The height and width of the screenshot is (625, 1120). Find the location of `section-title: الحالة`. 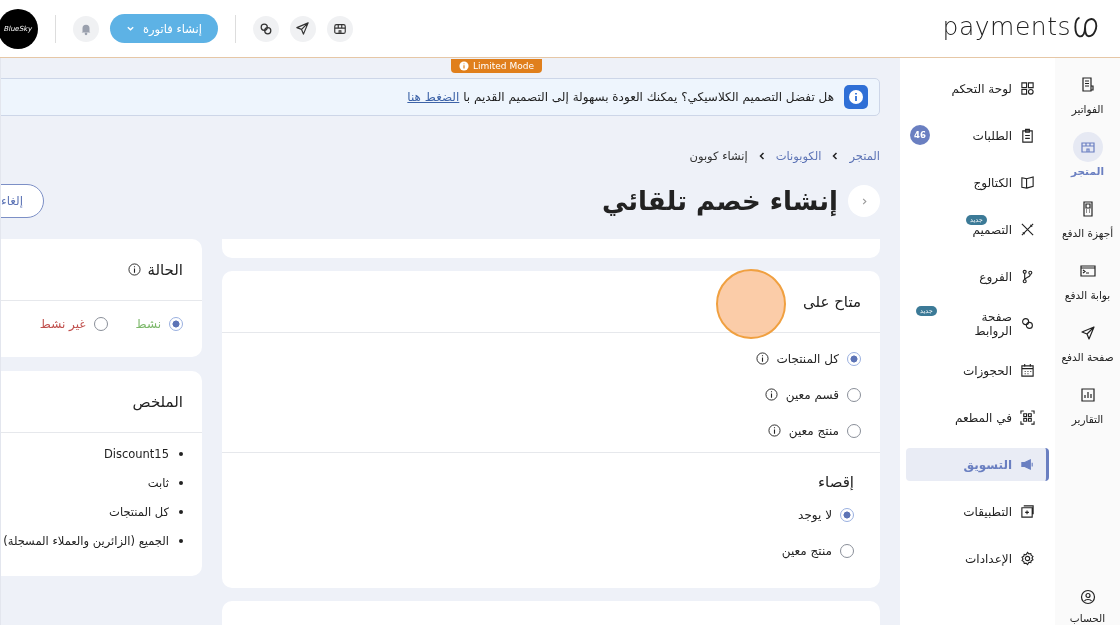

section-title: الحالة is located at coordinates (165, 269).